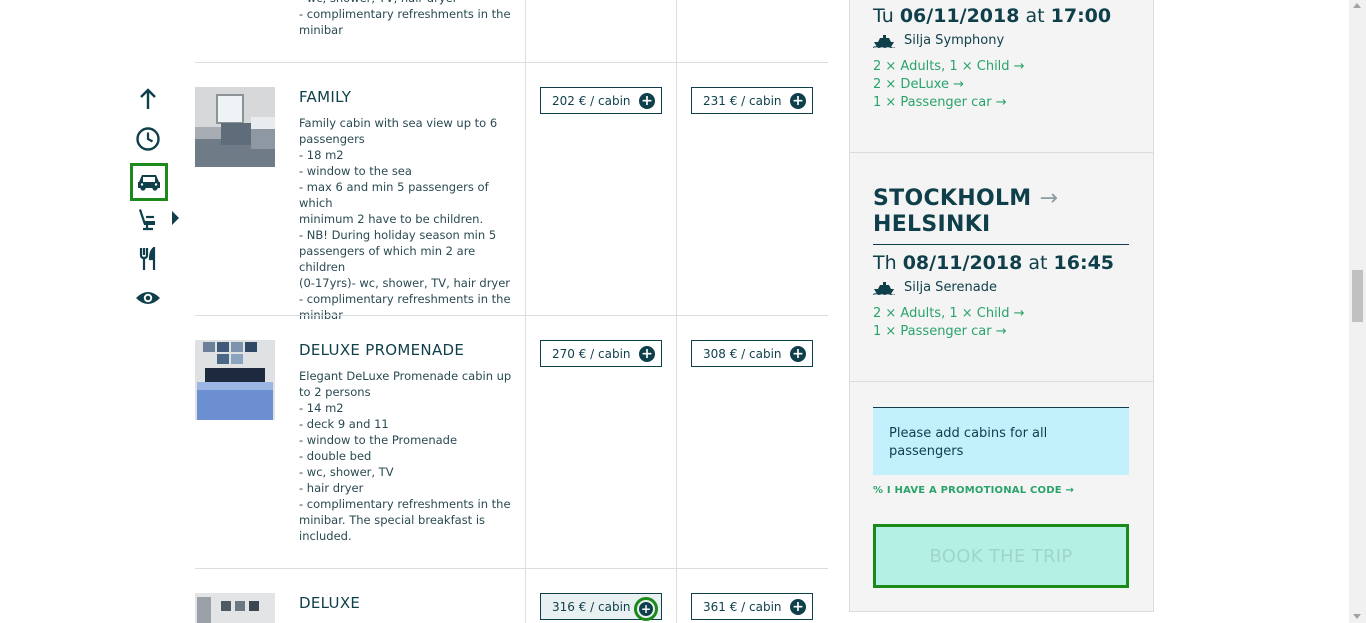 This screenshot has width=1366, height=623. I want to click on outbound-departure: Tu 06/11/2018 at 17:00, so click(992, 16).